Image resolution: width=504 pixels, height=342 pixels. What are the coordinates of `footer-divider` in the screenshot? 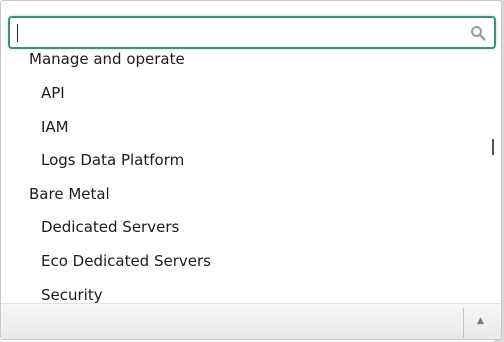 It's located at (463, 323).